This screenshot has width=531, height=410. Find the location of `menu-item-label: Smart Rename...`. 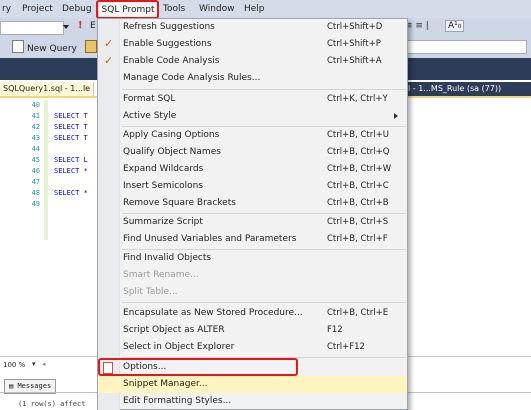

menu-item-label: Smart Rename... is located at coordinates (161, 275).